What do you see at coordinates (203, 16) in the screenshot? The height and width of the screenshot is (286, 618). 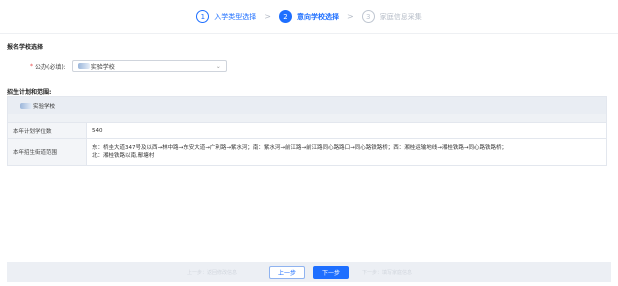 I see `step-number: 1` at bounding box center [203, 16].